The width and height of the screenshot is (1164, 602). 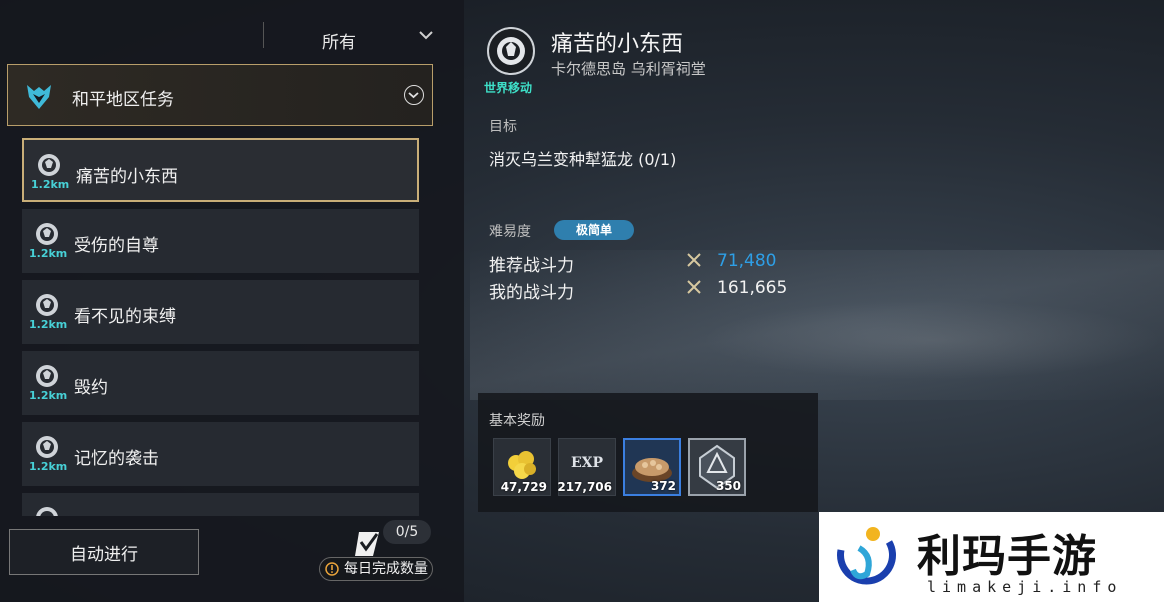 I want to click on quest-label: 毁约, so click(x=91, y=388).